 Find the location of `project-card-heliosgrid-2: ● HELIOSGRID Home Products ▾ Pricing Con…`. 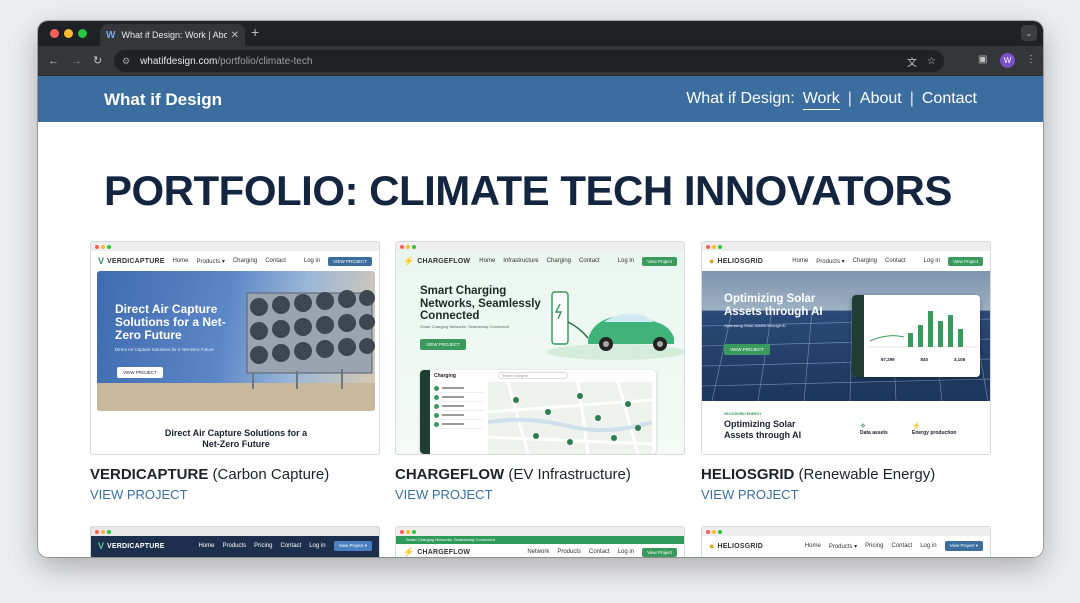

project-card-heliosgrid-2: ● HELIOSGRID Home Products ▾ Pricing Con… is located at coordinates (846, 541).